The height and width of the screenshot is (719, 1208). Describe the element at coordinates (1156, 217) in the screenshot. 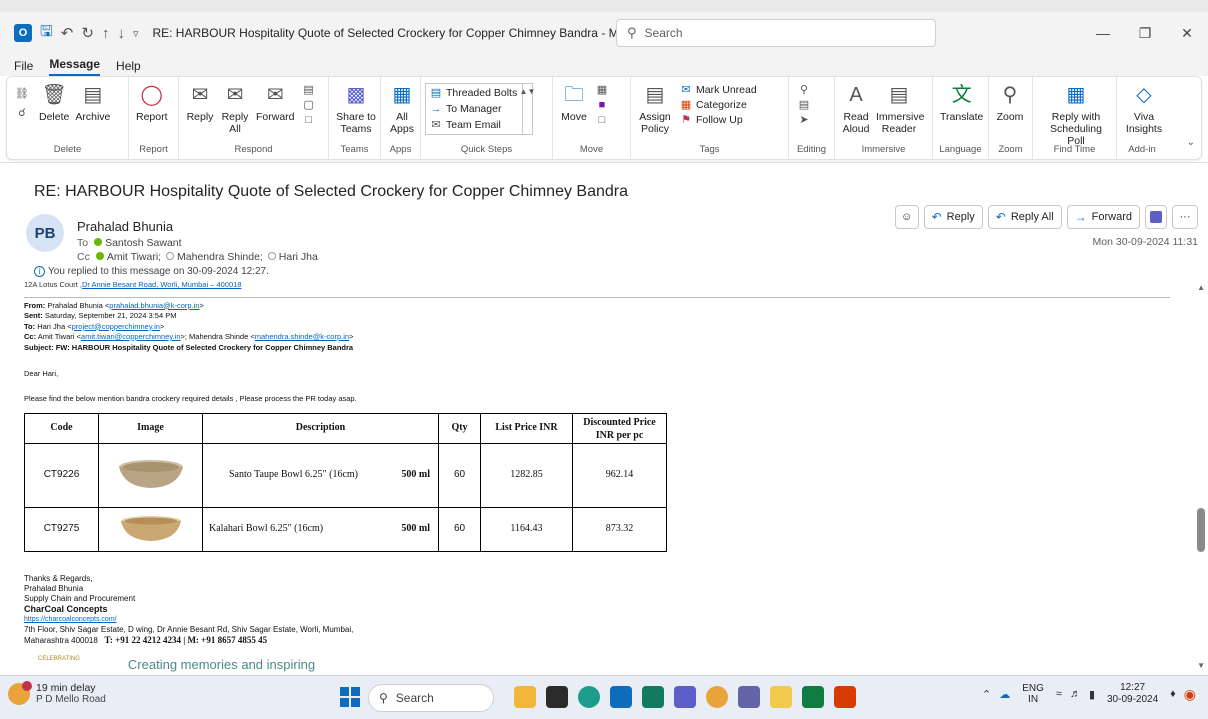

I see `teams-share-button` at that location.